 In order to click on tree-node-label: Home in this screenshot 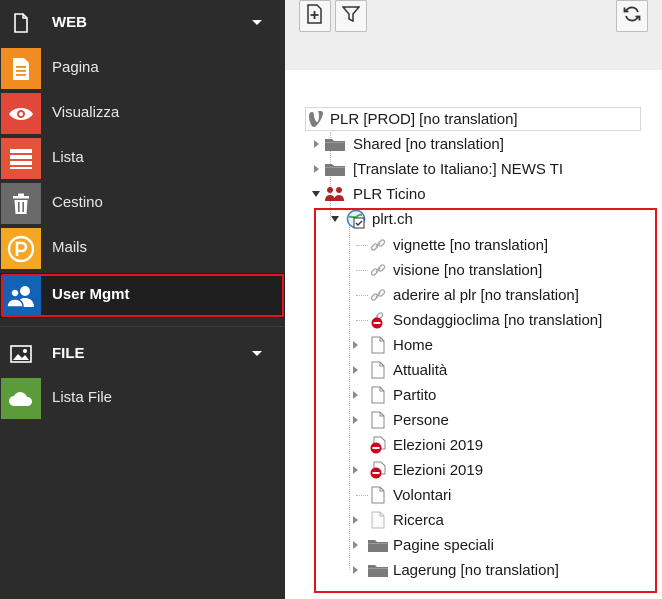, I will do `click(413, 345)`.